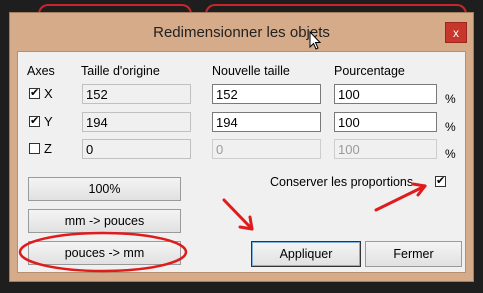  Describe the element at coordinates (136, 94) in the screenshot. I see `original-x-field: 152` at that location.